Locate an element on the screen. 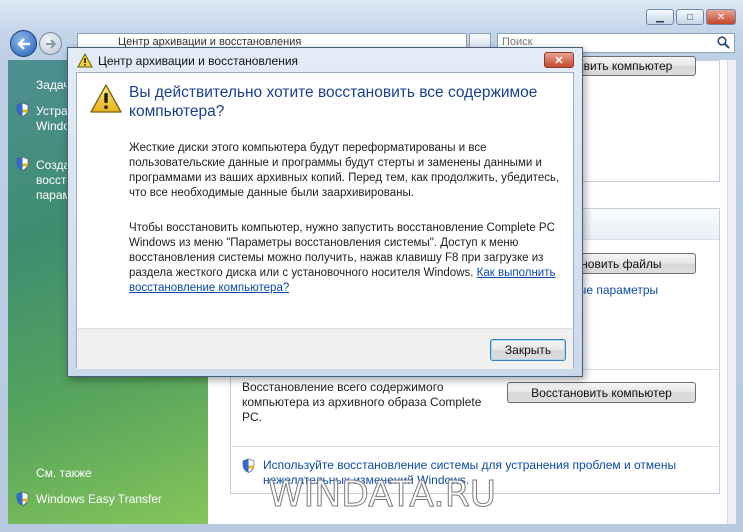 This screenshot has width=743, height=532. minimize-button: ▁ is located at coordinates (660, 17).